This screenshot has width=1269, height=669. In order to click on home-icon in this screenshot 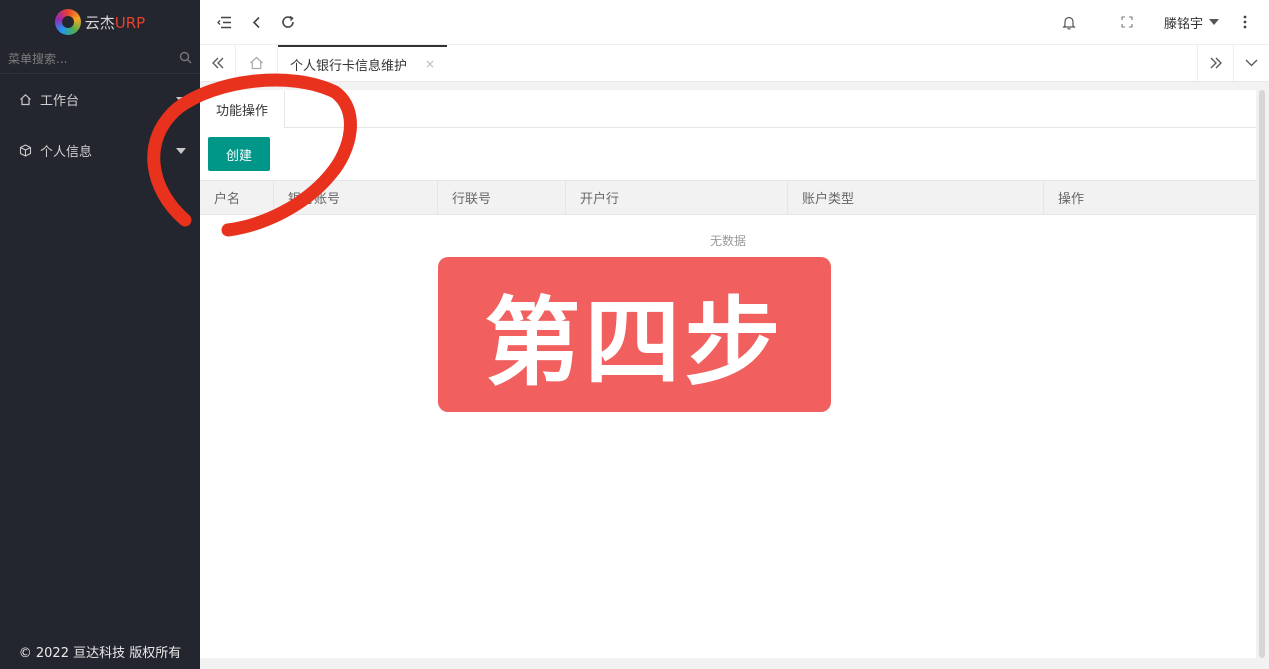, I will do `click(25, 100)`.